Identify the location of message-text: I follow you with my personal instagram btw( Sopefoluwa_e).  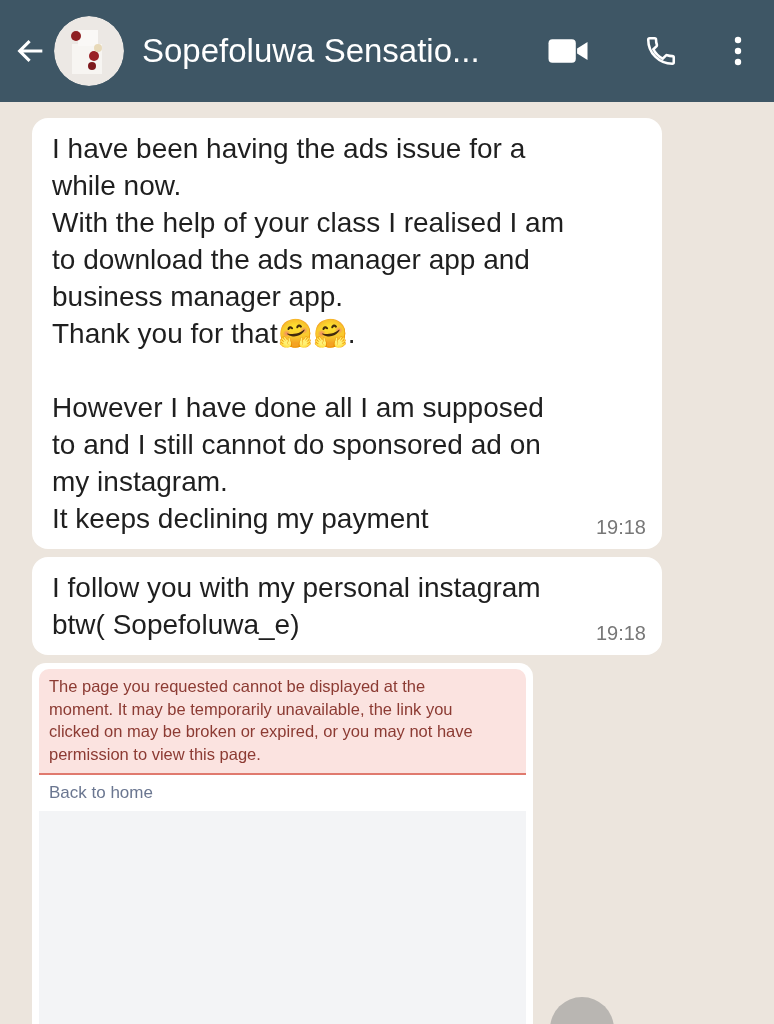
(297, 606).